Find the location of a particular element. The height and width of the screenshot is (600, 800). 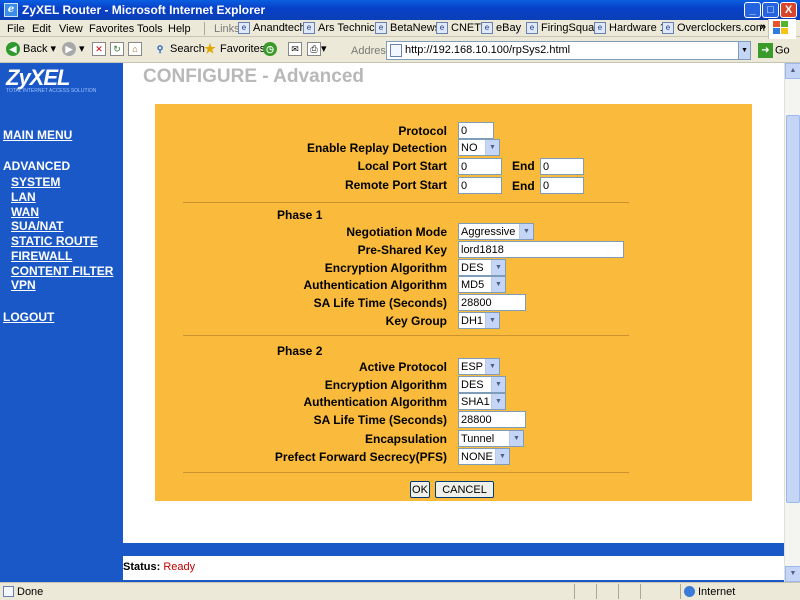

page-icon is located at coordinates (396, 50).